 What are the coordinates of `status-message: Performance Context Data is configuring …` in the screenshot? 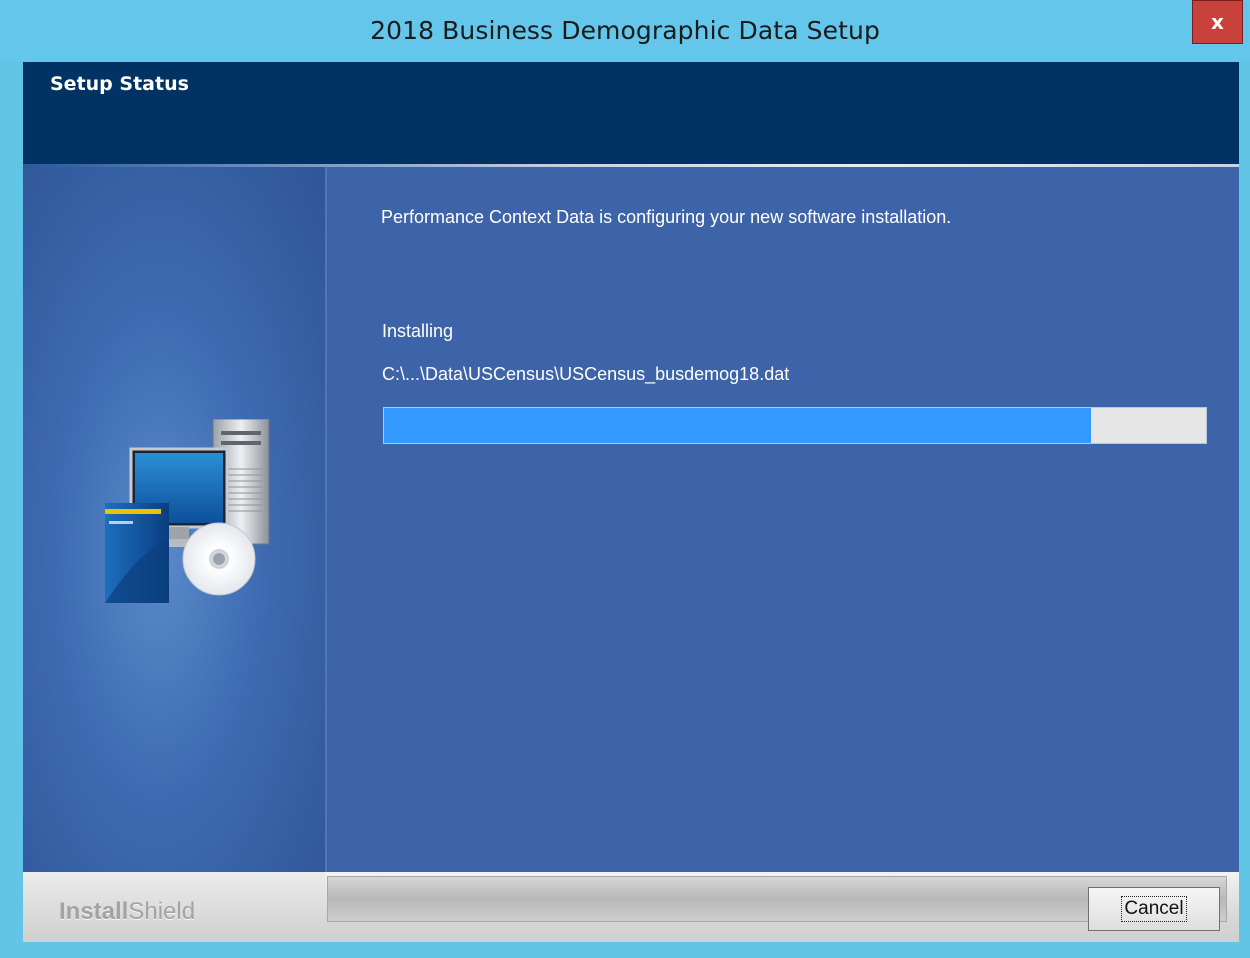 It's located at (666, 217).